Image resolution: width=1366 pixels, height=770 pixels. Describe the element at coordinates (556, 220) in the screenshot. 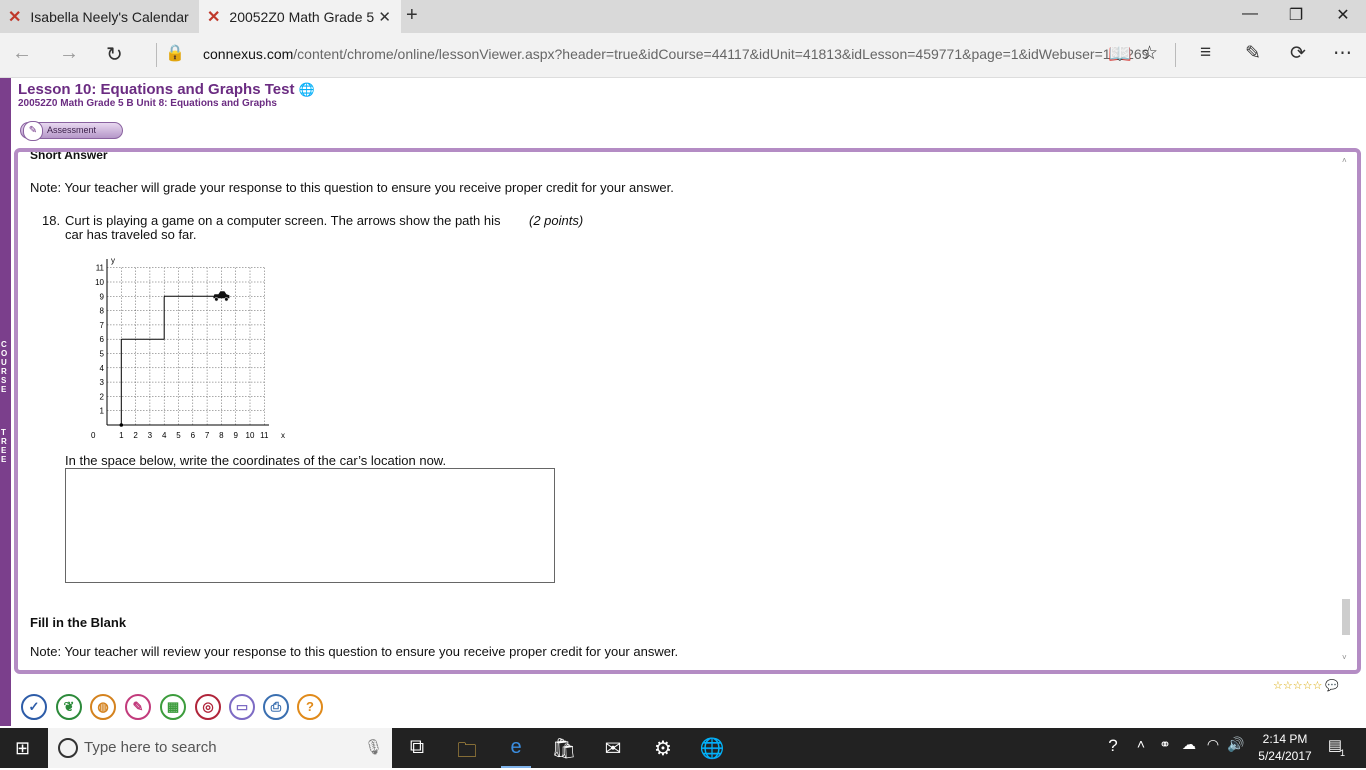

I see `question-points: (2 points)` at that location.